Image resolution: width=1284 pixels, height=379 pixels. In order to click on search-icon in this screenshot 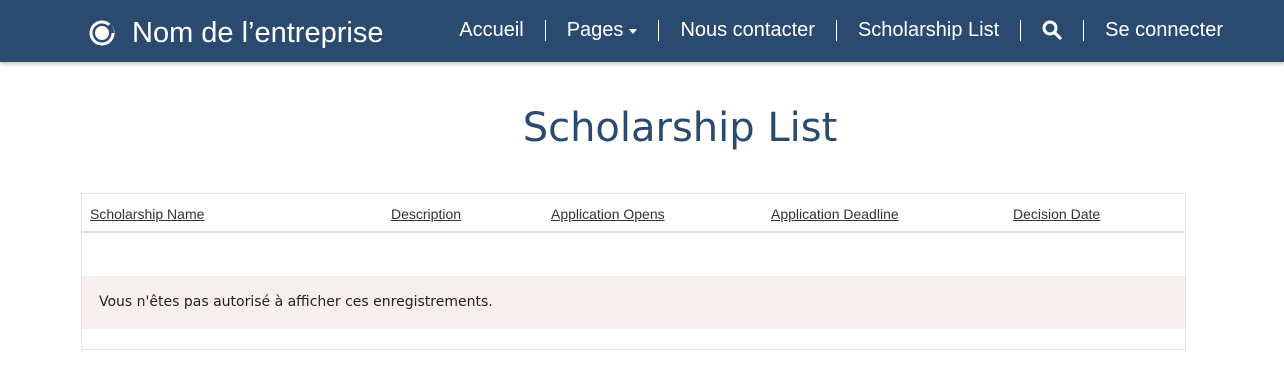, I will do `click(1052, 30)`.